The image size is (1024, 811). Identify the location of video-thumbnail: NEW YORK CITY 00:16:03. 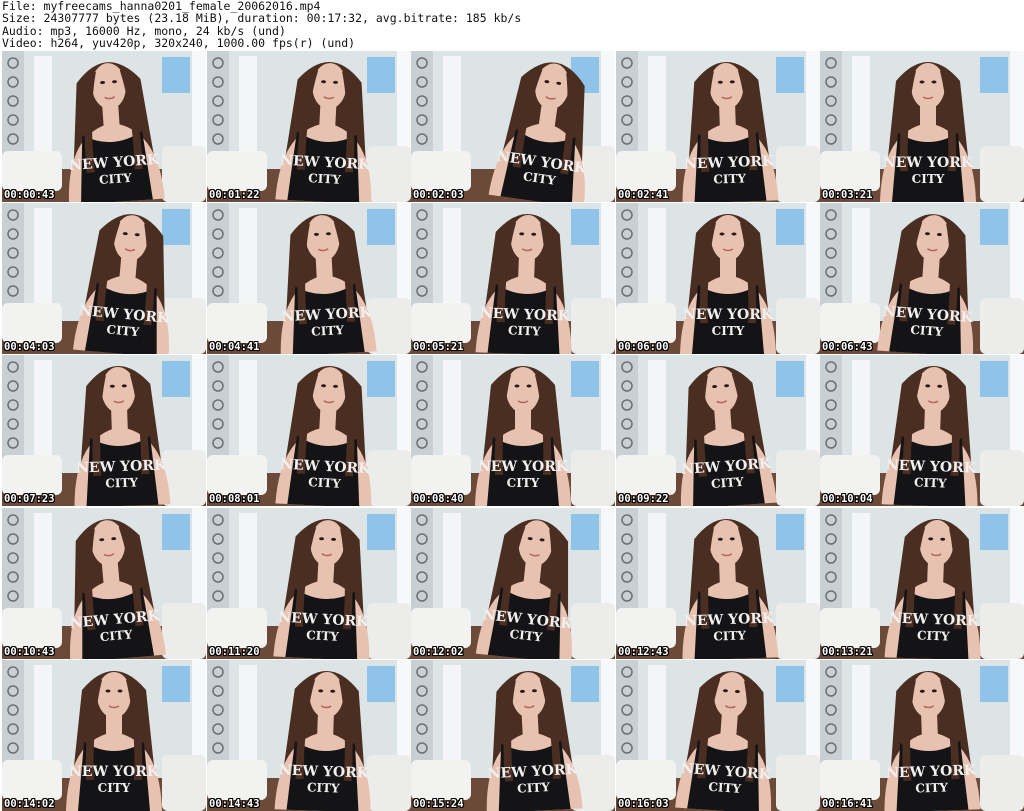
(718, 735).